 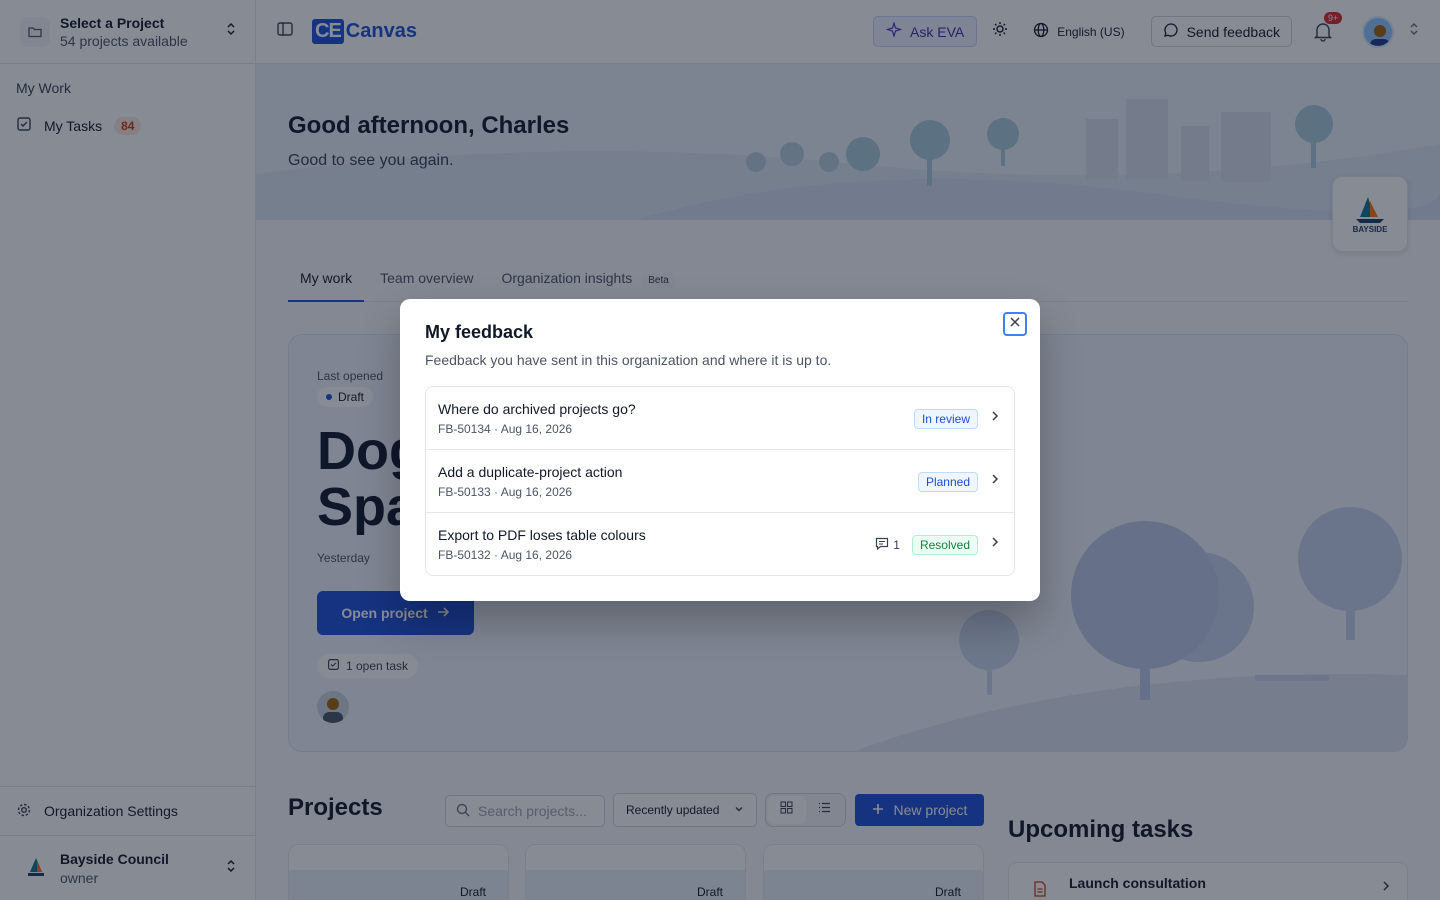 I want to click on close-icon, so click(x=1015, y=324).